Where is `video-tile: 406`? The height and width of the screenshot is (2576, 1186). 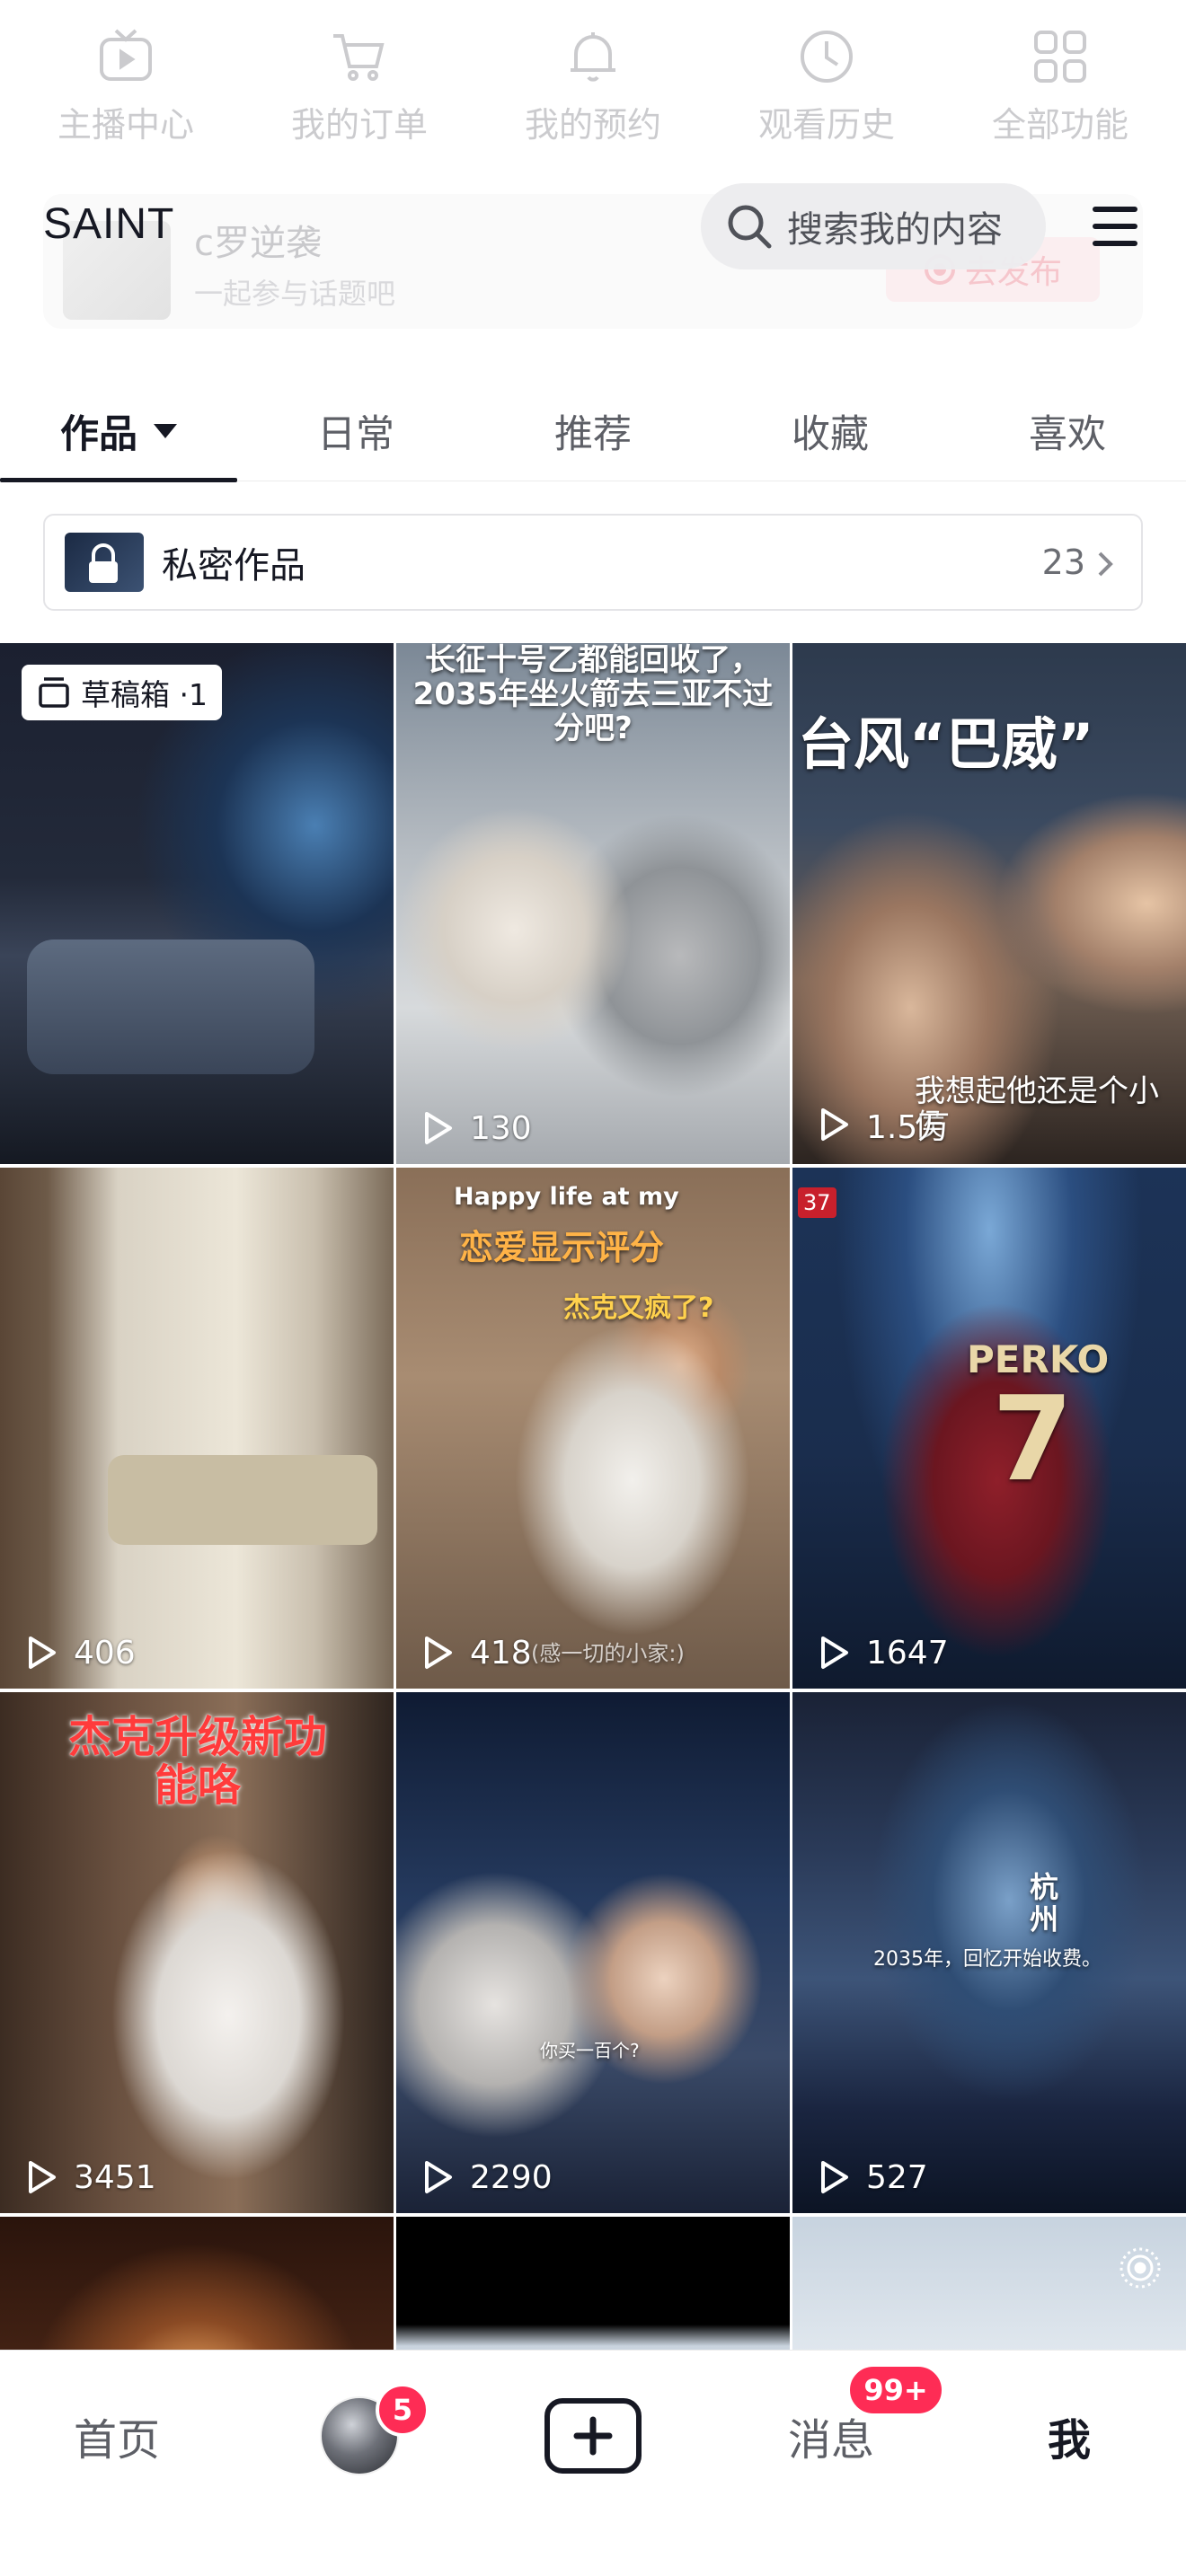 video-tile: 406 is located at coordinates (197, 1428).